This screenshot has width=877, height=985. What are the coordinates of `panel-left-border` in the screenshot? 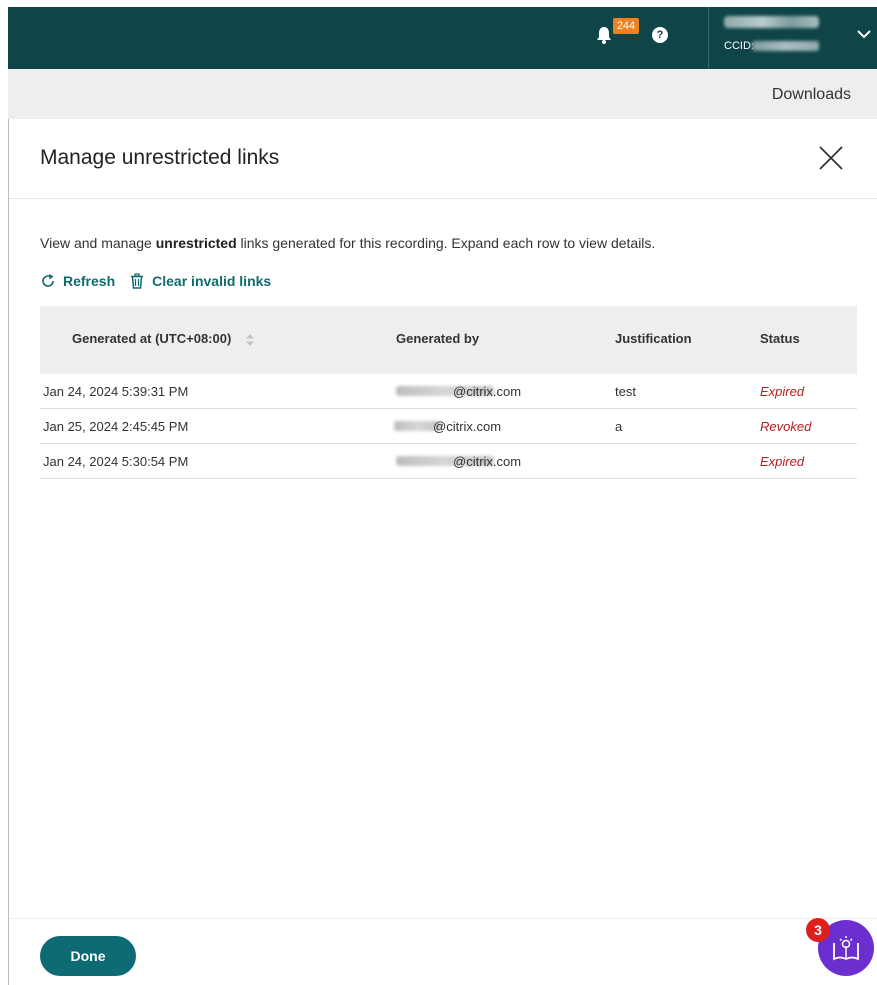 It's located at (8, 552).